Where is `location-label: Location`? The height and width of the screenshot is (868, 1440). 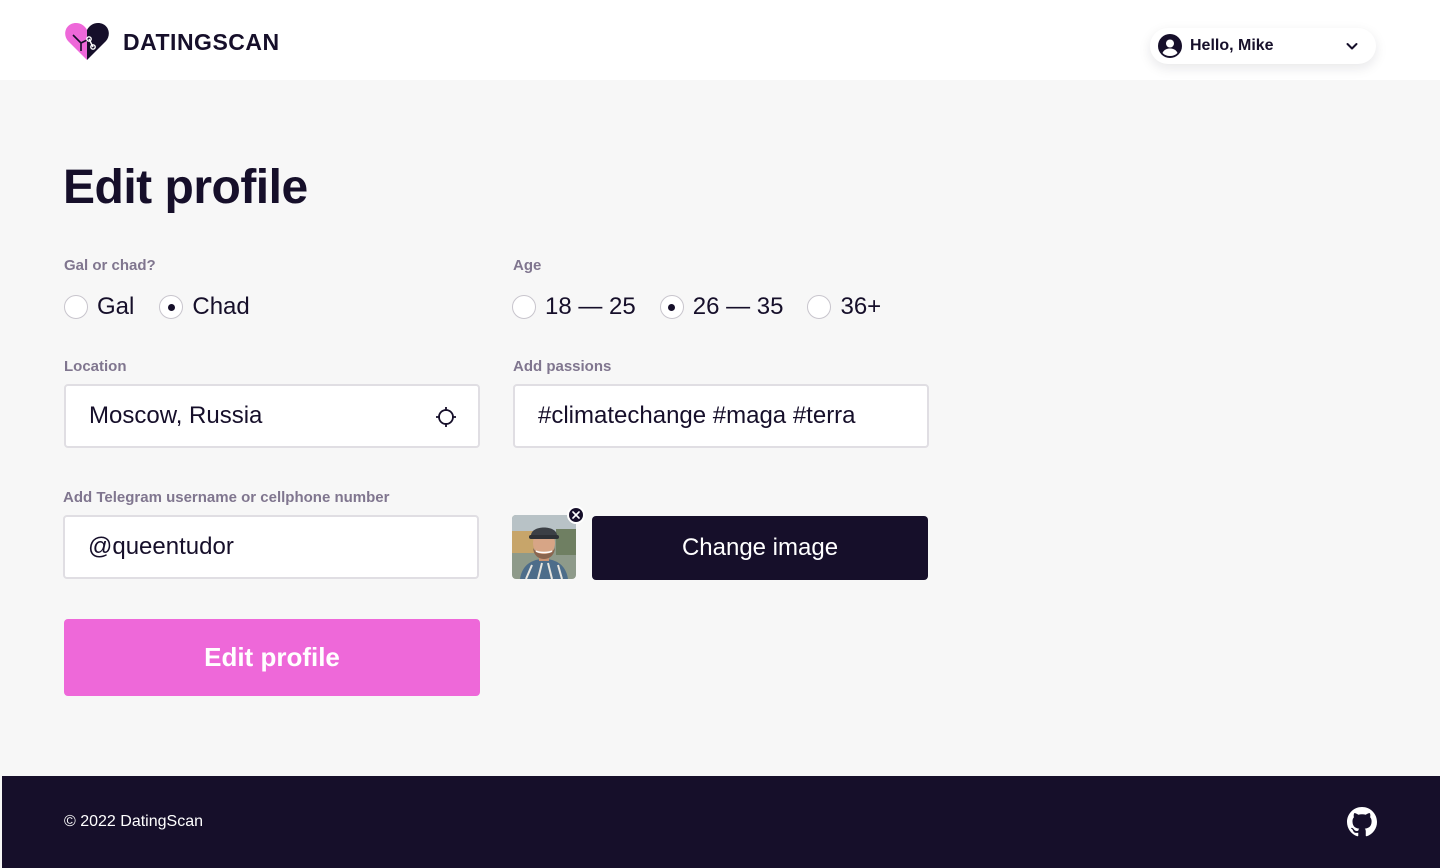
location-label: Location is located at coordinates (95, 366).